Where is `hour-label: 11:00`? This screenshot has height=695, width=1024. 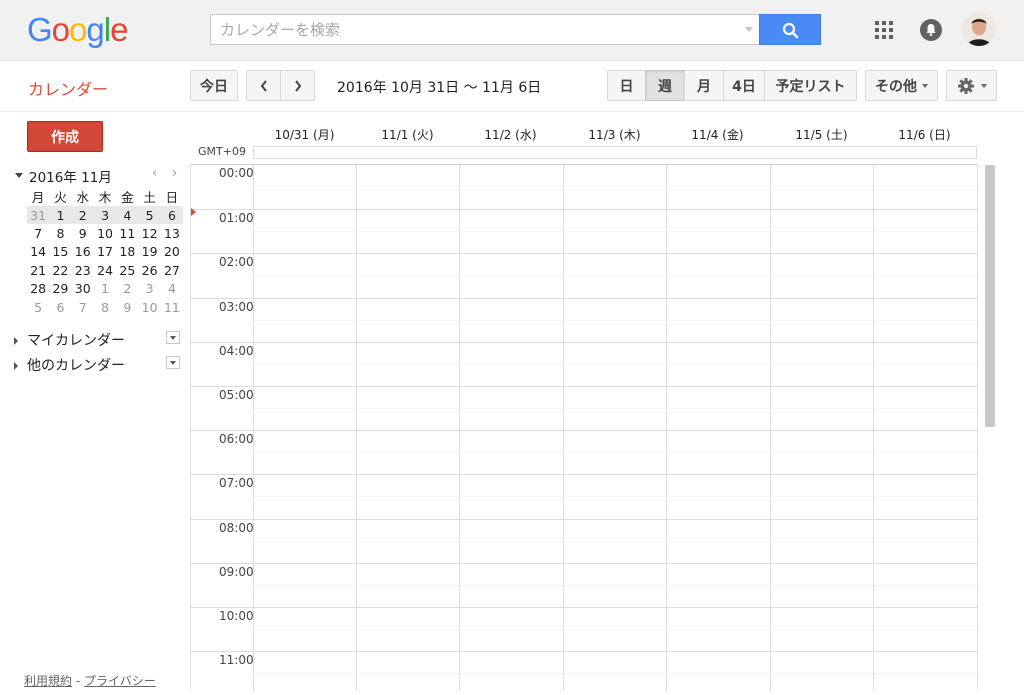 hour-label: 11:00 is located at coordinates (236, 660).